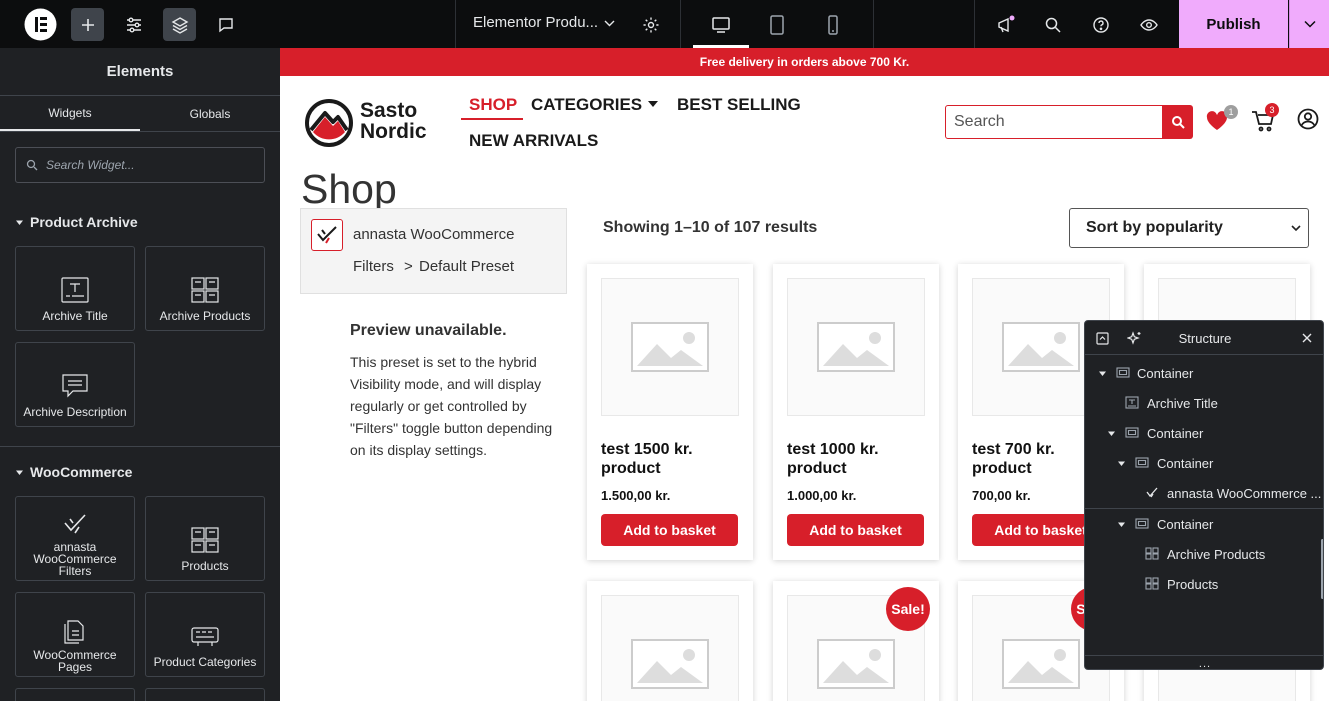 This screenshot has height=701, width=1329. What do you see at coordinates (1322, 569) in the screenshot?
I see `structure-scrollbar` at bounding box center [1322, 569].